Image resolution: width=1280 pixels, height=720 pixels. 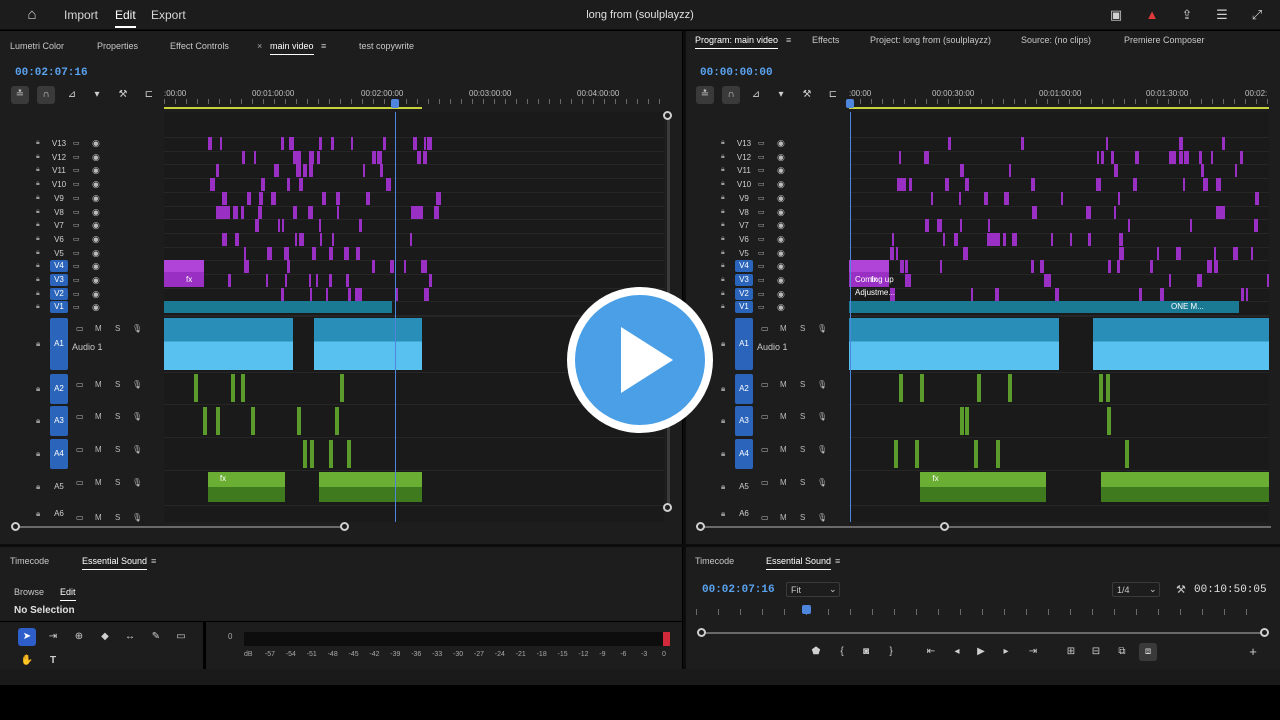 I want to click on sequence-timecode: 00:02:07:16, so click(x=51, y=73).